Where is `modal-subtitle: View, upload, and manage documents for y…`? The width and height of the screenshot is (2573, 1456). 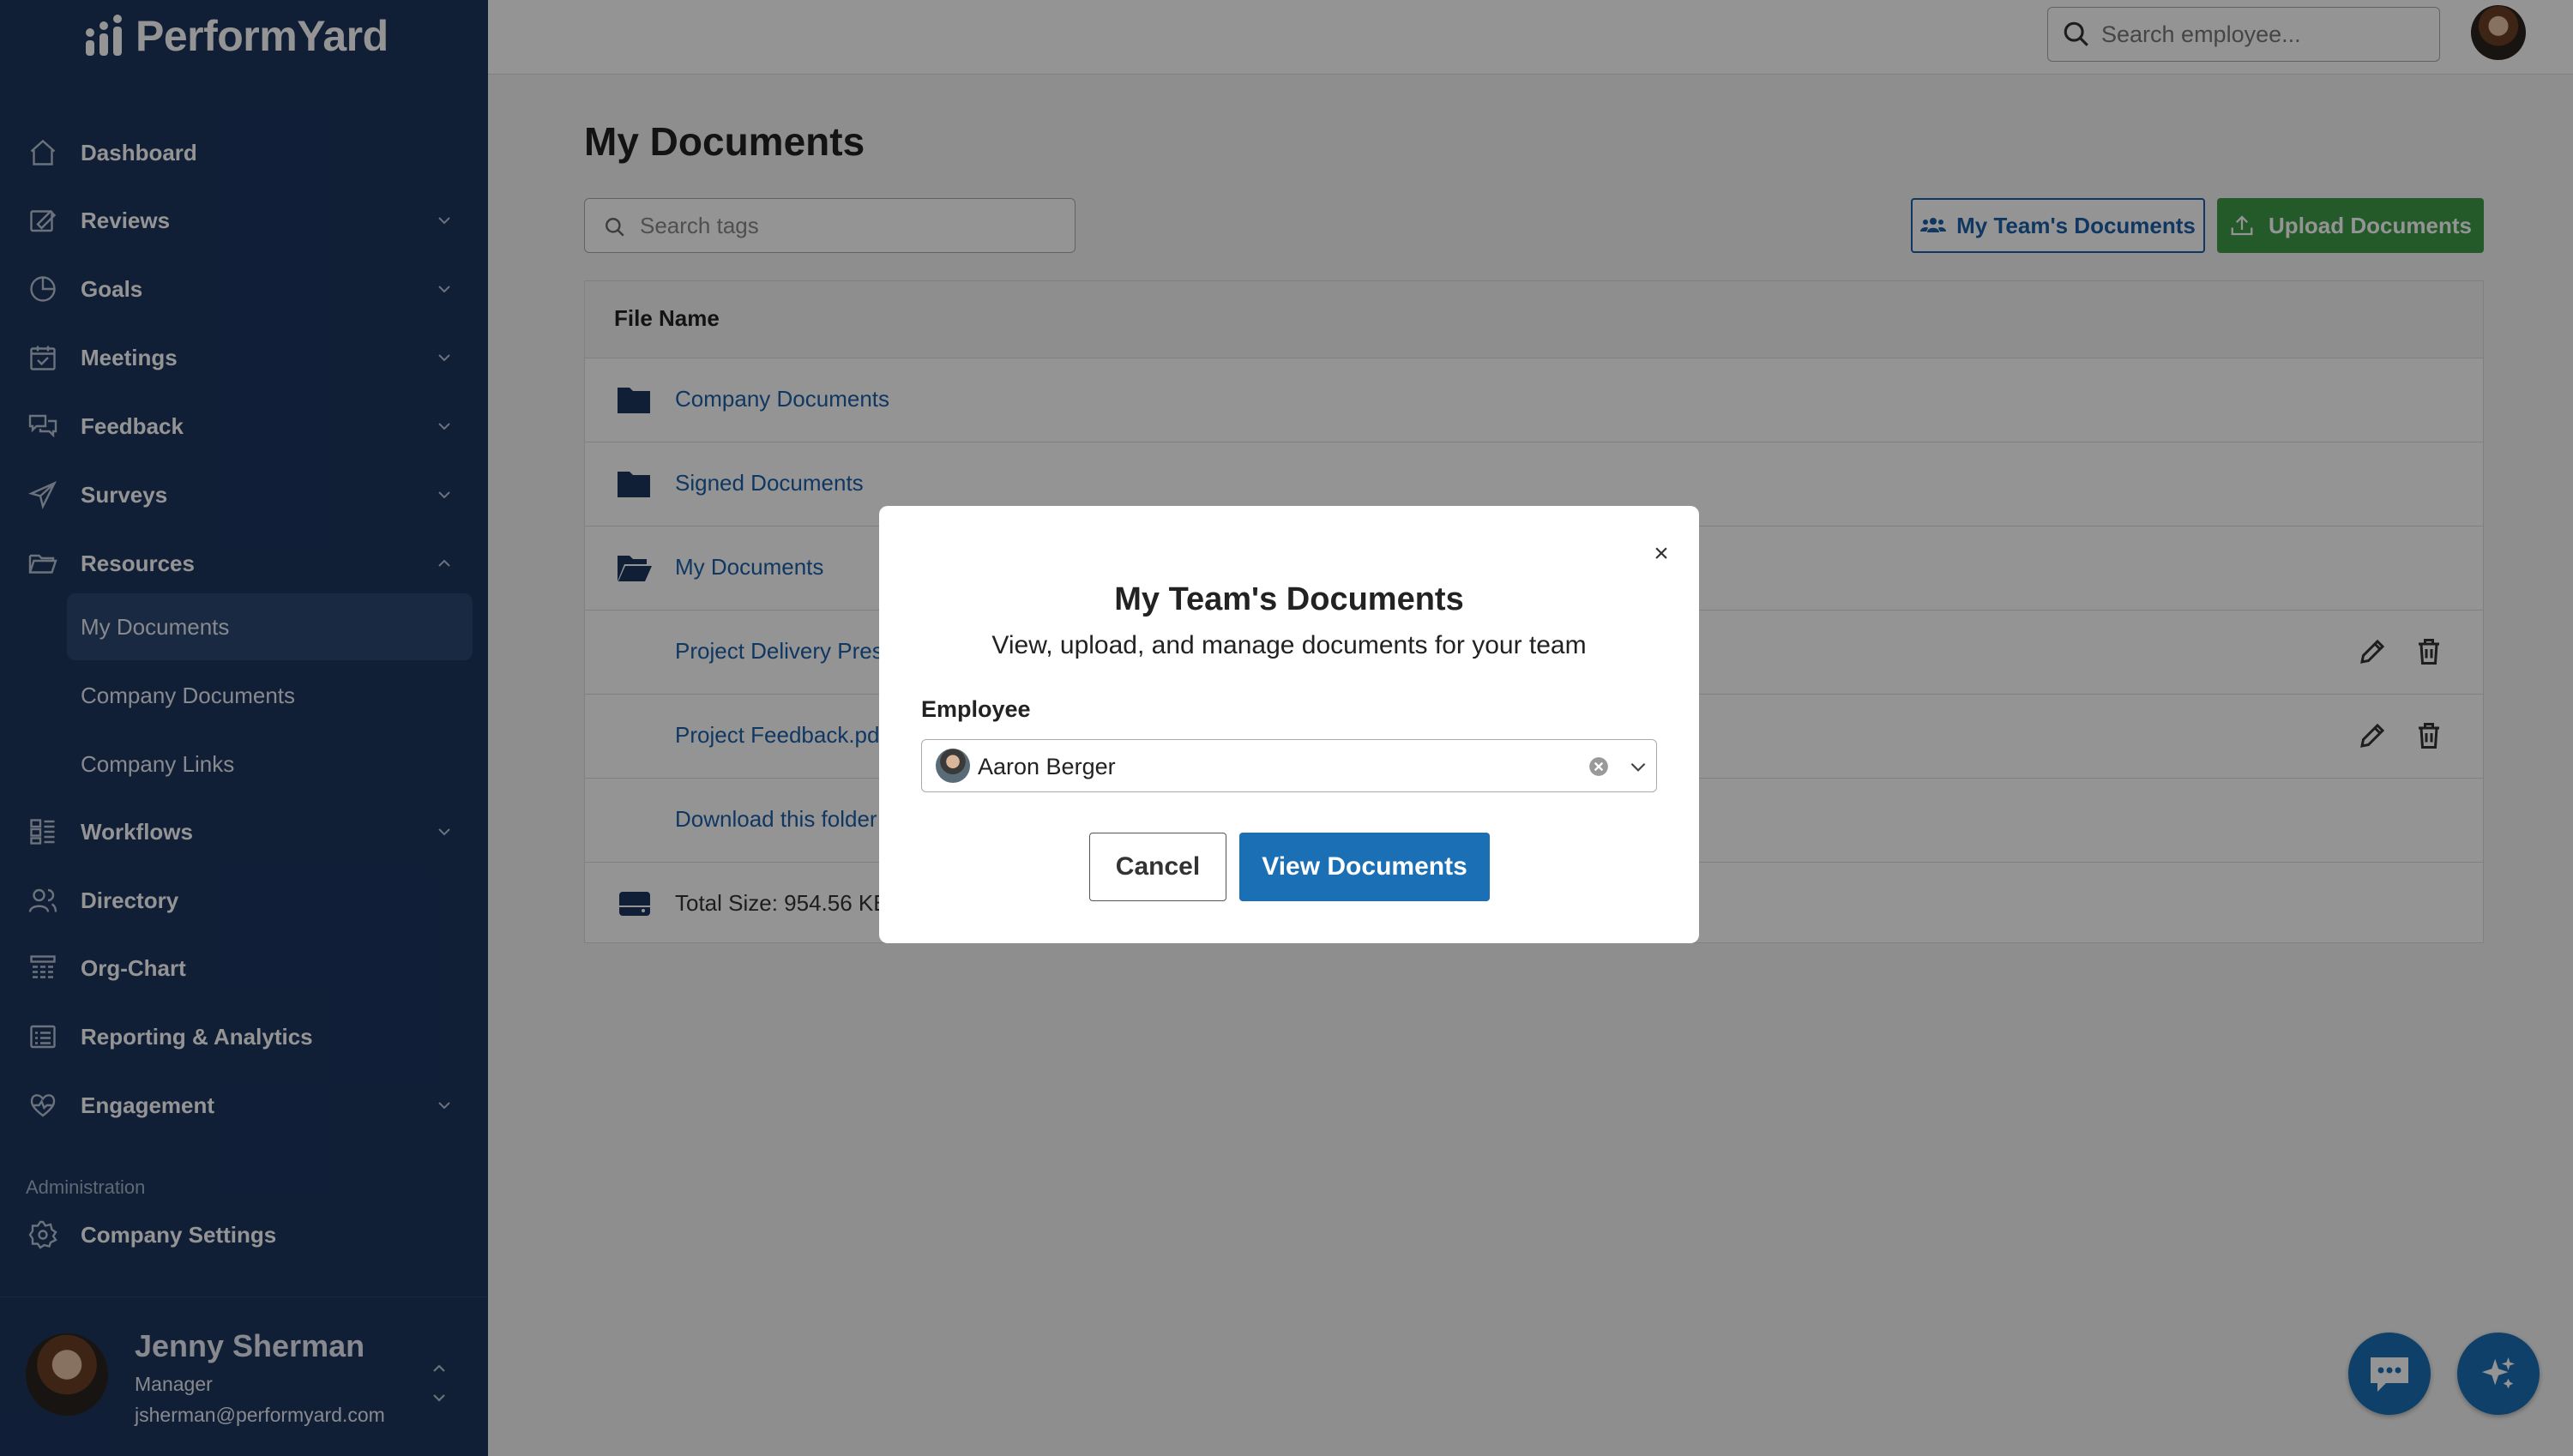 modal-subtitle: View, upload, and manage documents for y… is located at coordinates (1289, 645).